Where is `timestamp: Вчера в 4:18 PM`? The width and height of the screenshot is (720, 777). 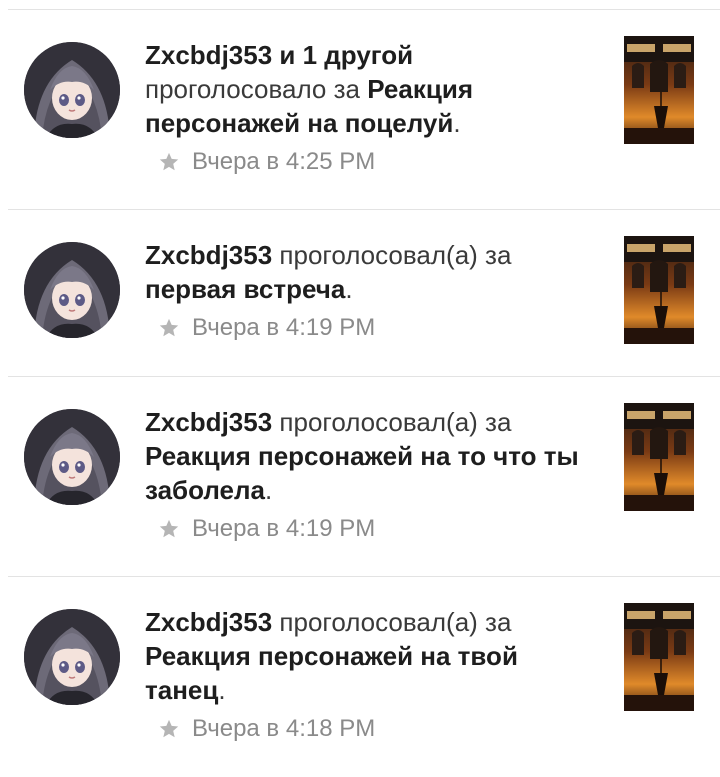
timestamp: Вчера в 4:18 PM is located at coordinates (266, 729).